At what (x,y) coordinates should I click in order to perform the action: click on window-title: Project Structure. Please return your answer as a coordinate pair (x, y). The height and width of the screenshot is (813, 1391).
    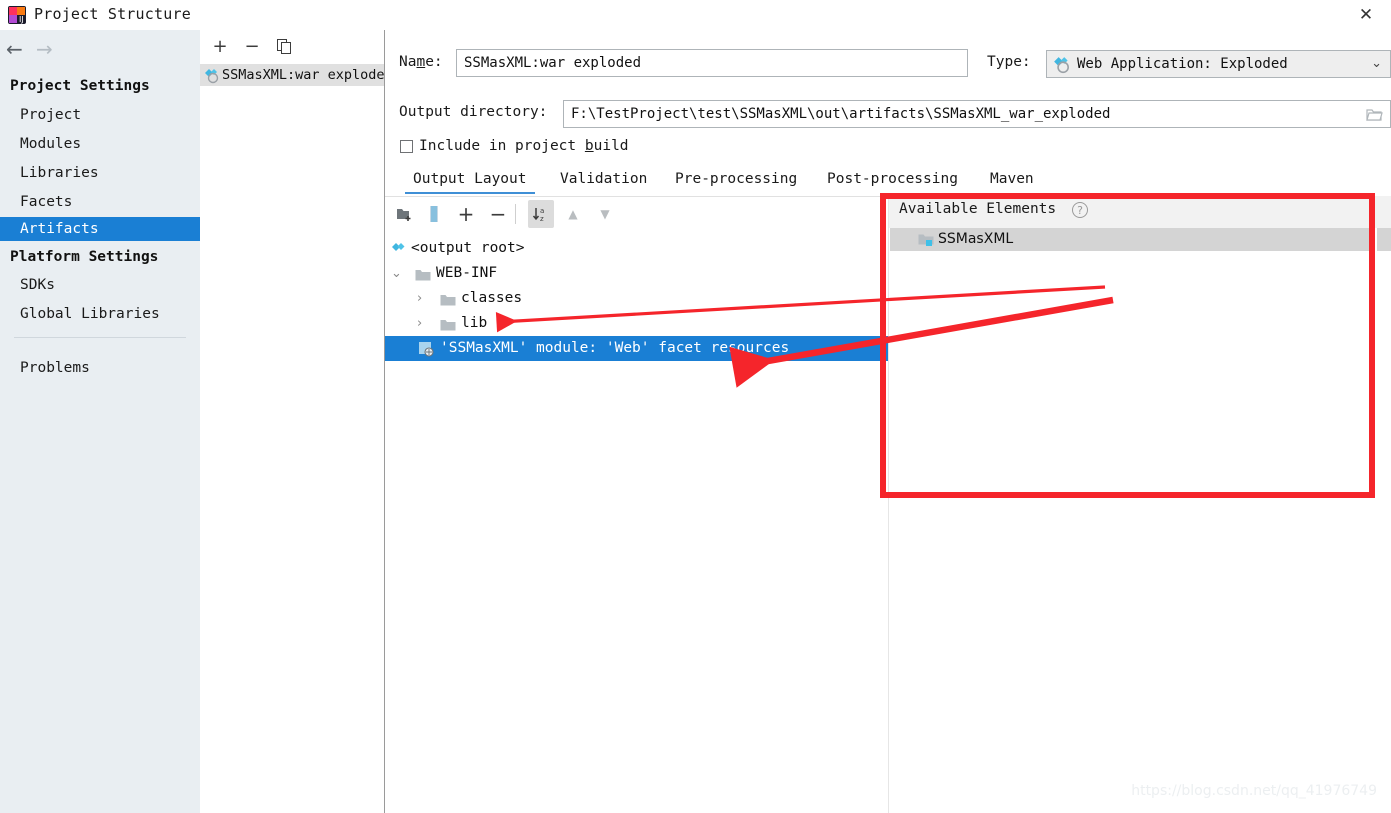
    Looking at the image, I should click on (112, 14).